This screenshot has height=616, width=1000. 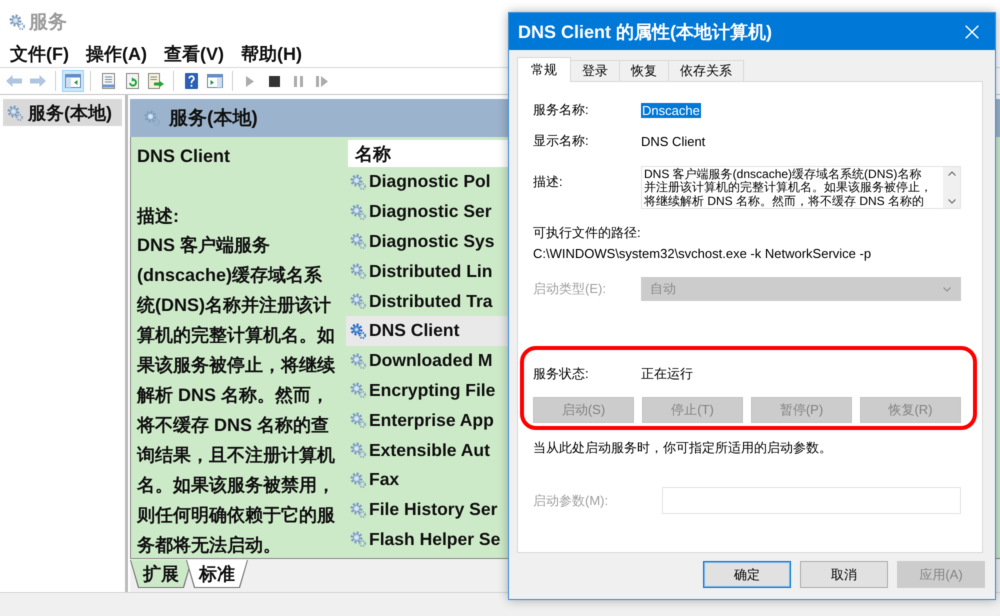 What do you see at coordinates (184, 156) in the screenshot?
I see `service-title: DNS Client` at bounding box center [184, 156].